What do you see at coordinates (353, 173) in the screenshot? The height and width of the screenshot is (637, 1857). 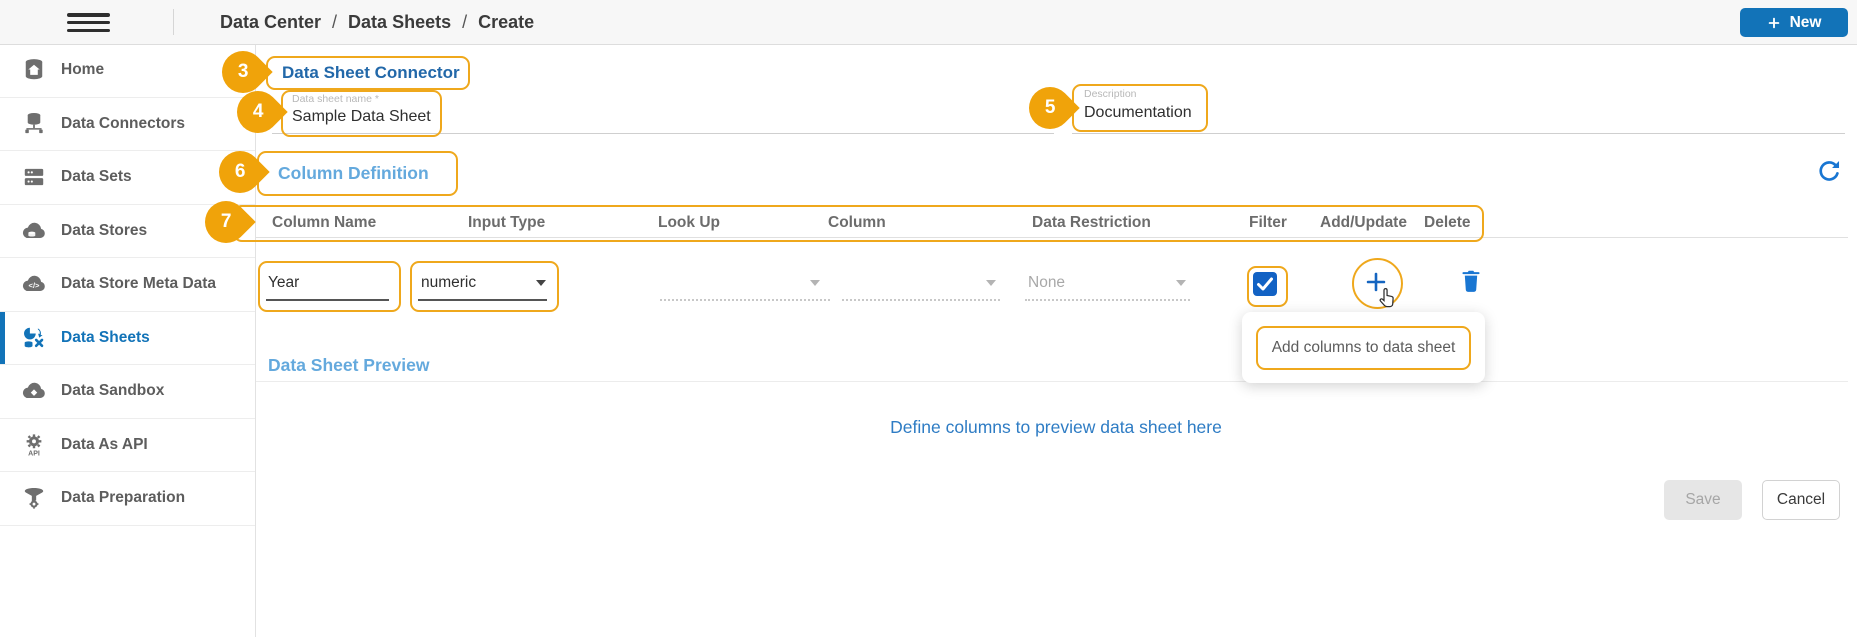 I see `section-title-column-definition: Column Definition` at bounding box center [353, 173].